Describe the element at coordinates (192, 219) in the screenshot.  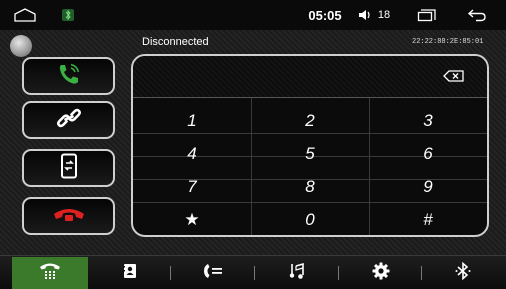
I see `key-star: ★` at that location.